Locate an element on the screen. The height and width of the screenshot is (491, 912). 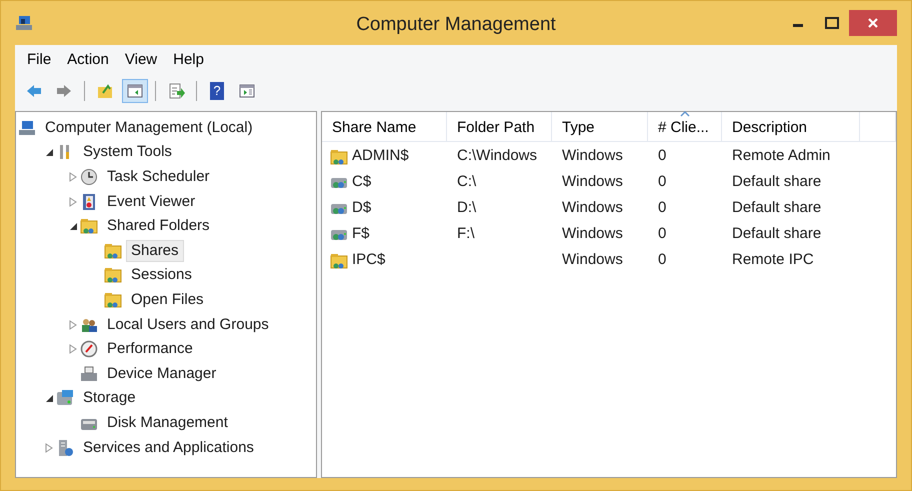
tree-item: Device Manager is located at coordinates (162, 373).